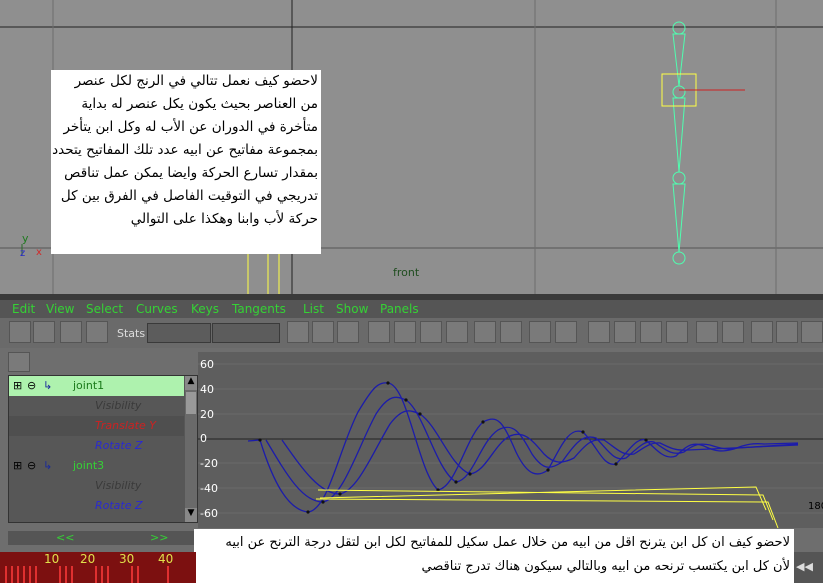 The height and width of the screenshot is (583, 823). What do you see at coordinates (104, 309) in the screenshot?
I see `menu-select: Select` at bounding box center [104, 309].